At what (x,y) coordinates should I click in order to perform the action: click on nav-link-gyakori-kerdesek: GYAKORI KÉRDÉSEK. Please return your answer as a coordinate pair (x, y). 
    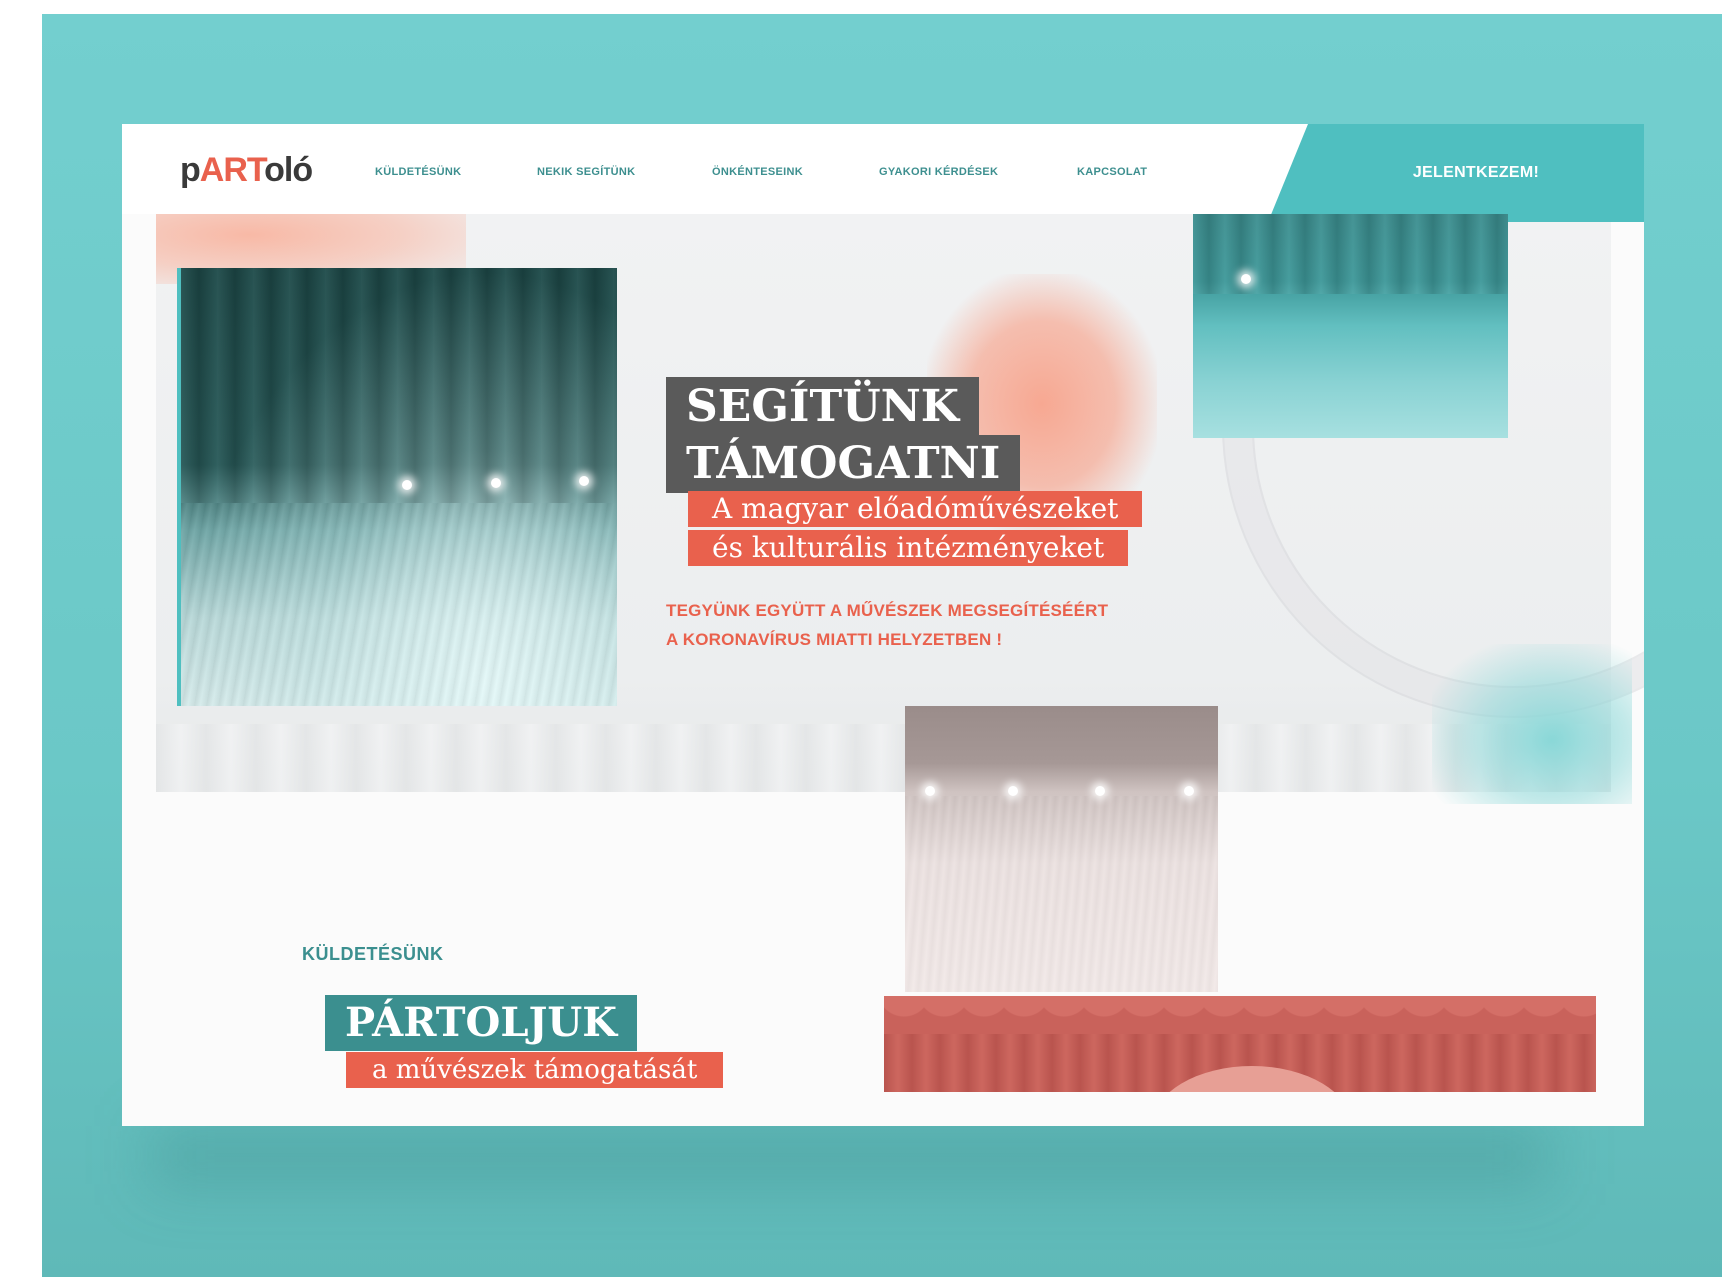
    Looking at the image, I should click on (938, 172).